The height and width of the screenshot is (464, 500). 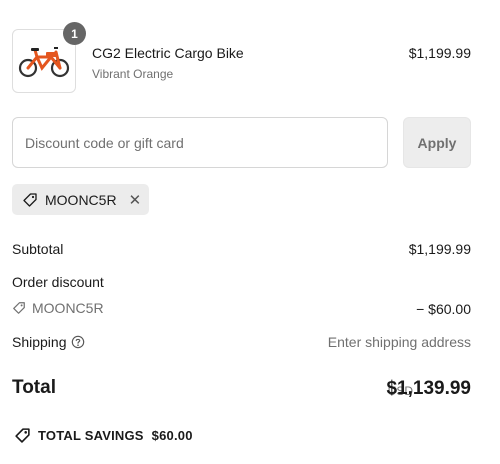 What do you see at coordinates (39, 342) in the screenshot?
I see `shipping-label: Shipping` at bounding box center [39, 342].